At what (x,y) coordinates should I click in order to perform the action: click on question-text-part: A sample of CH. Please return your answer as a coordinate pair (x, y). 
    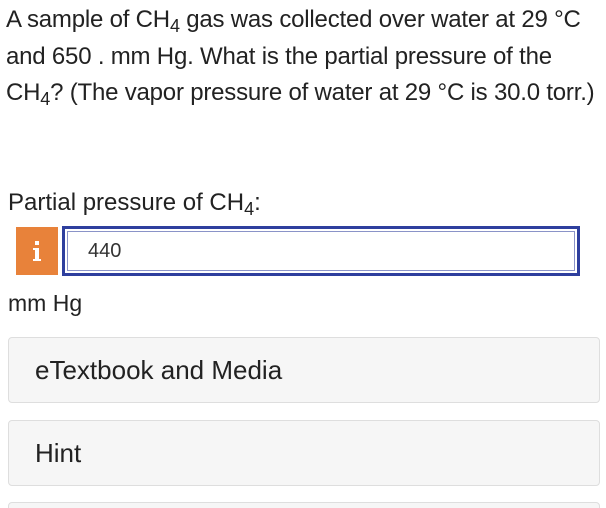
    Looking at the image, I should click on (88, 19).